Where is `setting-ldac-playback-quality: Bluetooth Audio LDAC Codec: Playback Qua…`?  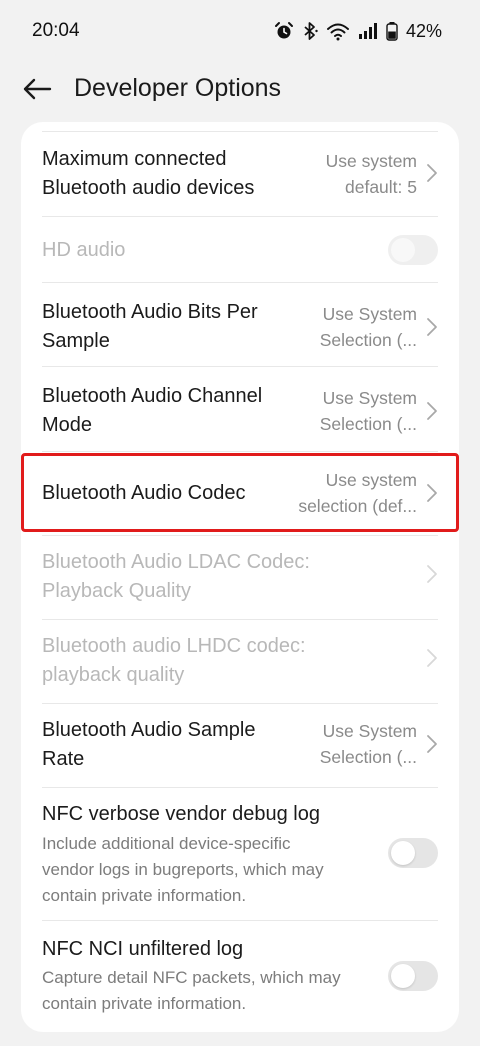
setting-ldac-playback-quality: Bluetooth Audio LDAC Codec: Playback Qua… is located at coordinates (240, 578).